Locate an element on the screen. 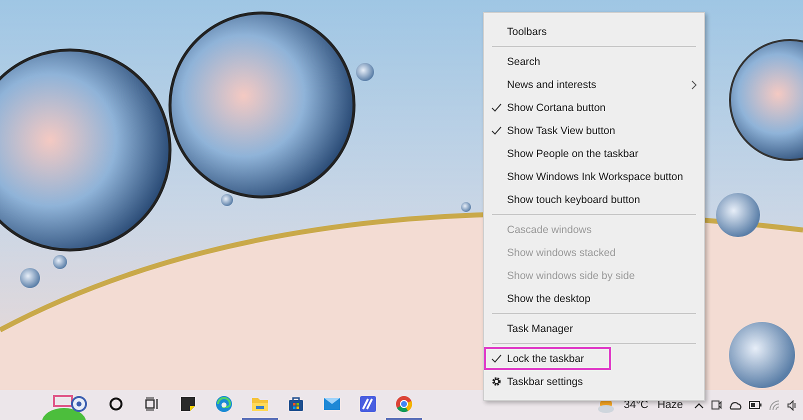 Image resolution: width=803 pixels, height=420 pixels. chrome-icon is located at coordinates (404, 404).